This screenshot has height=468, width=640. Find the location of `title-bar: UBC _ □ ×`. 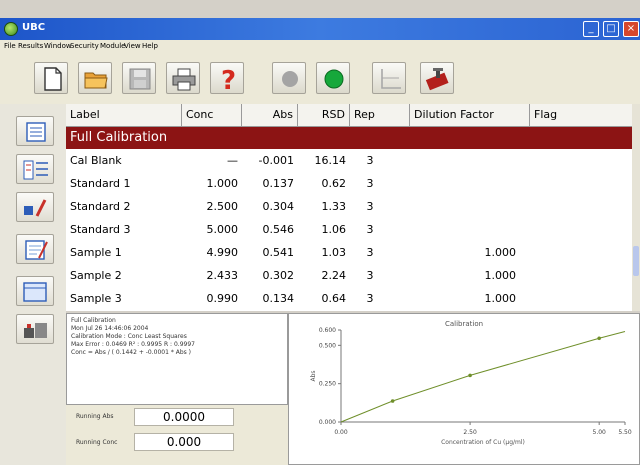

title-bar: UBC _ □ × is located at coordinates (320, 29).